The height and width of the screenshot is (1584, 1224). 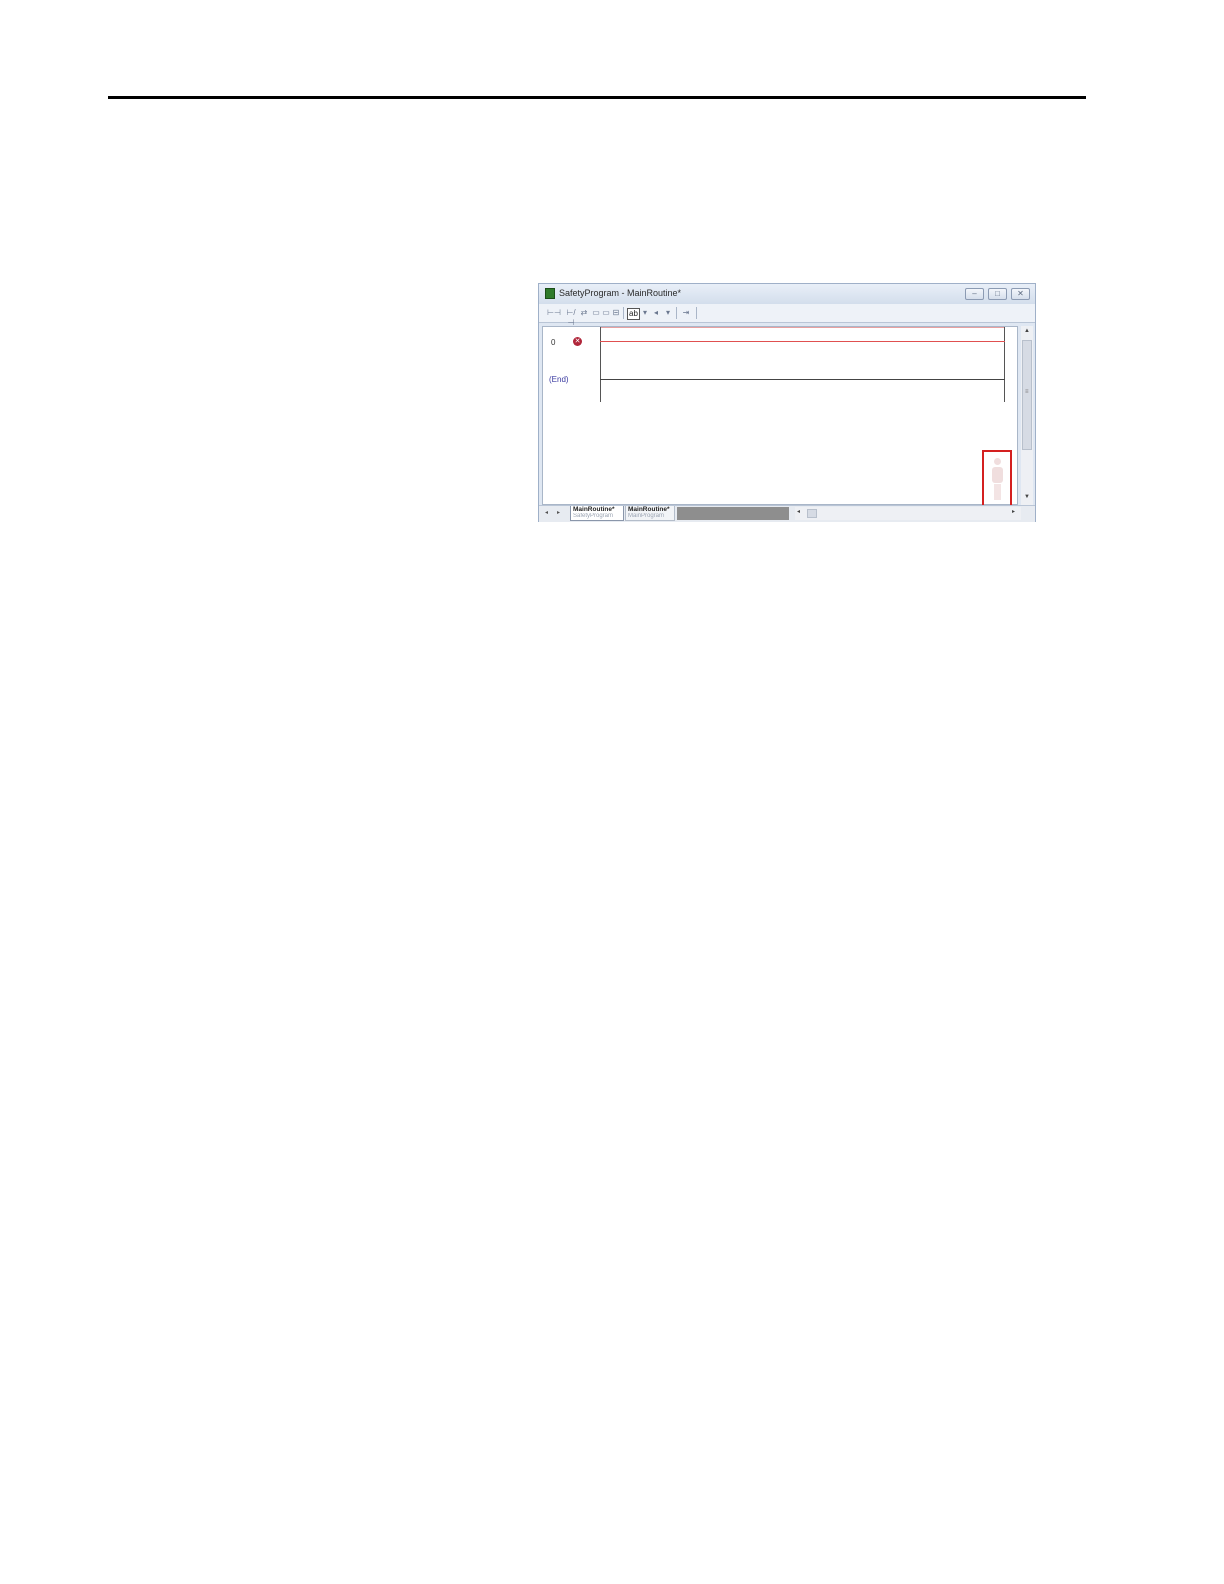 What do you see at coordinates (553, 342) in the screenshot?
I see `rung-number: 0` at bounding box center [553, 342].